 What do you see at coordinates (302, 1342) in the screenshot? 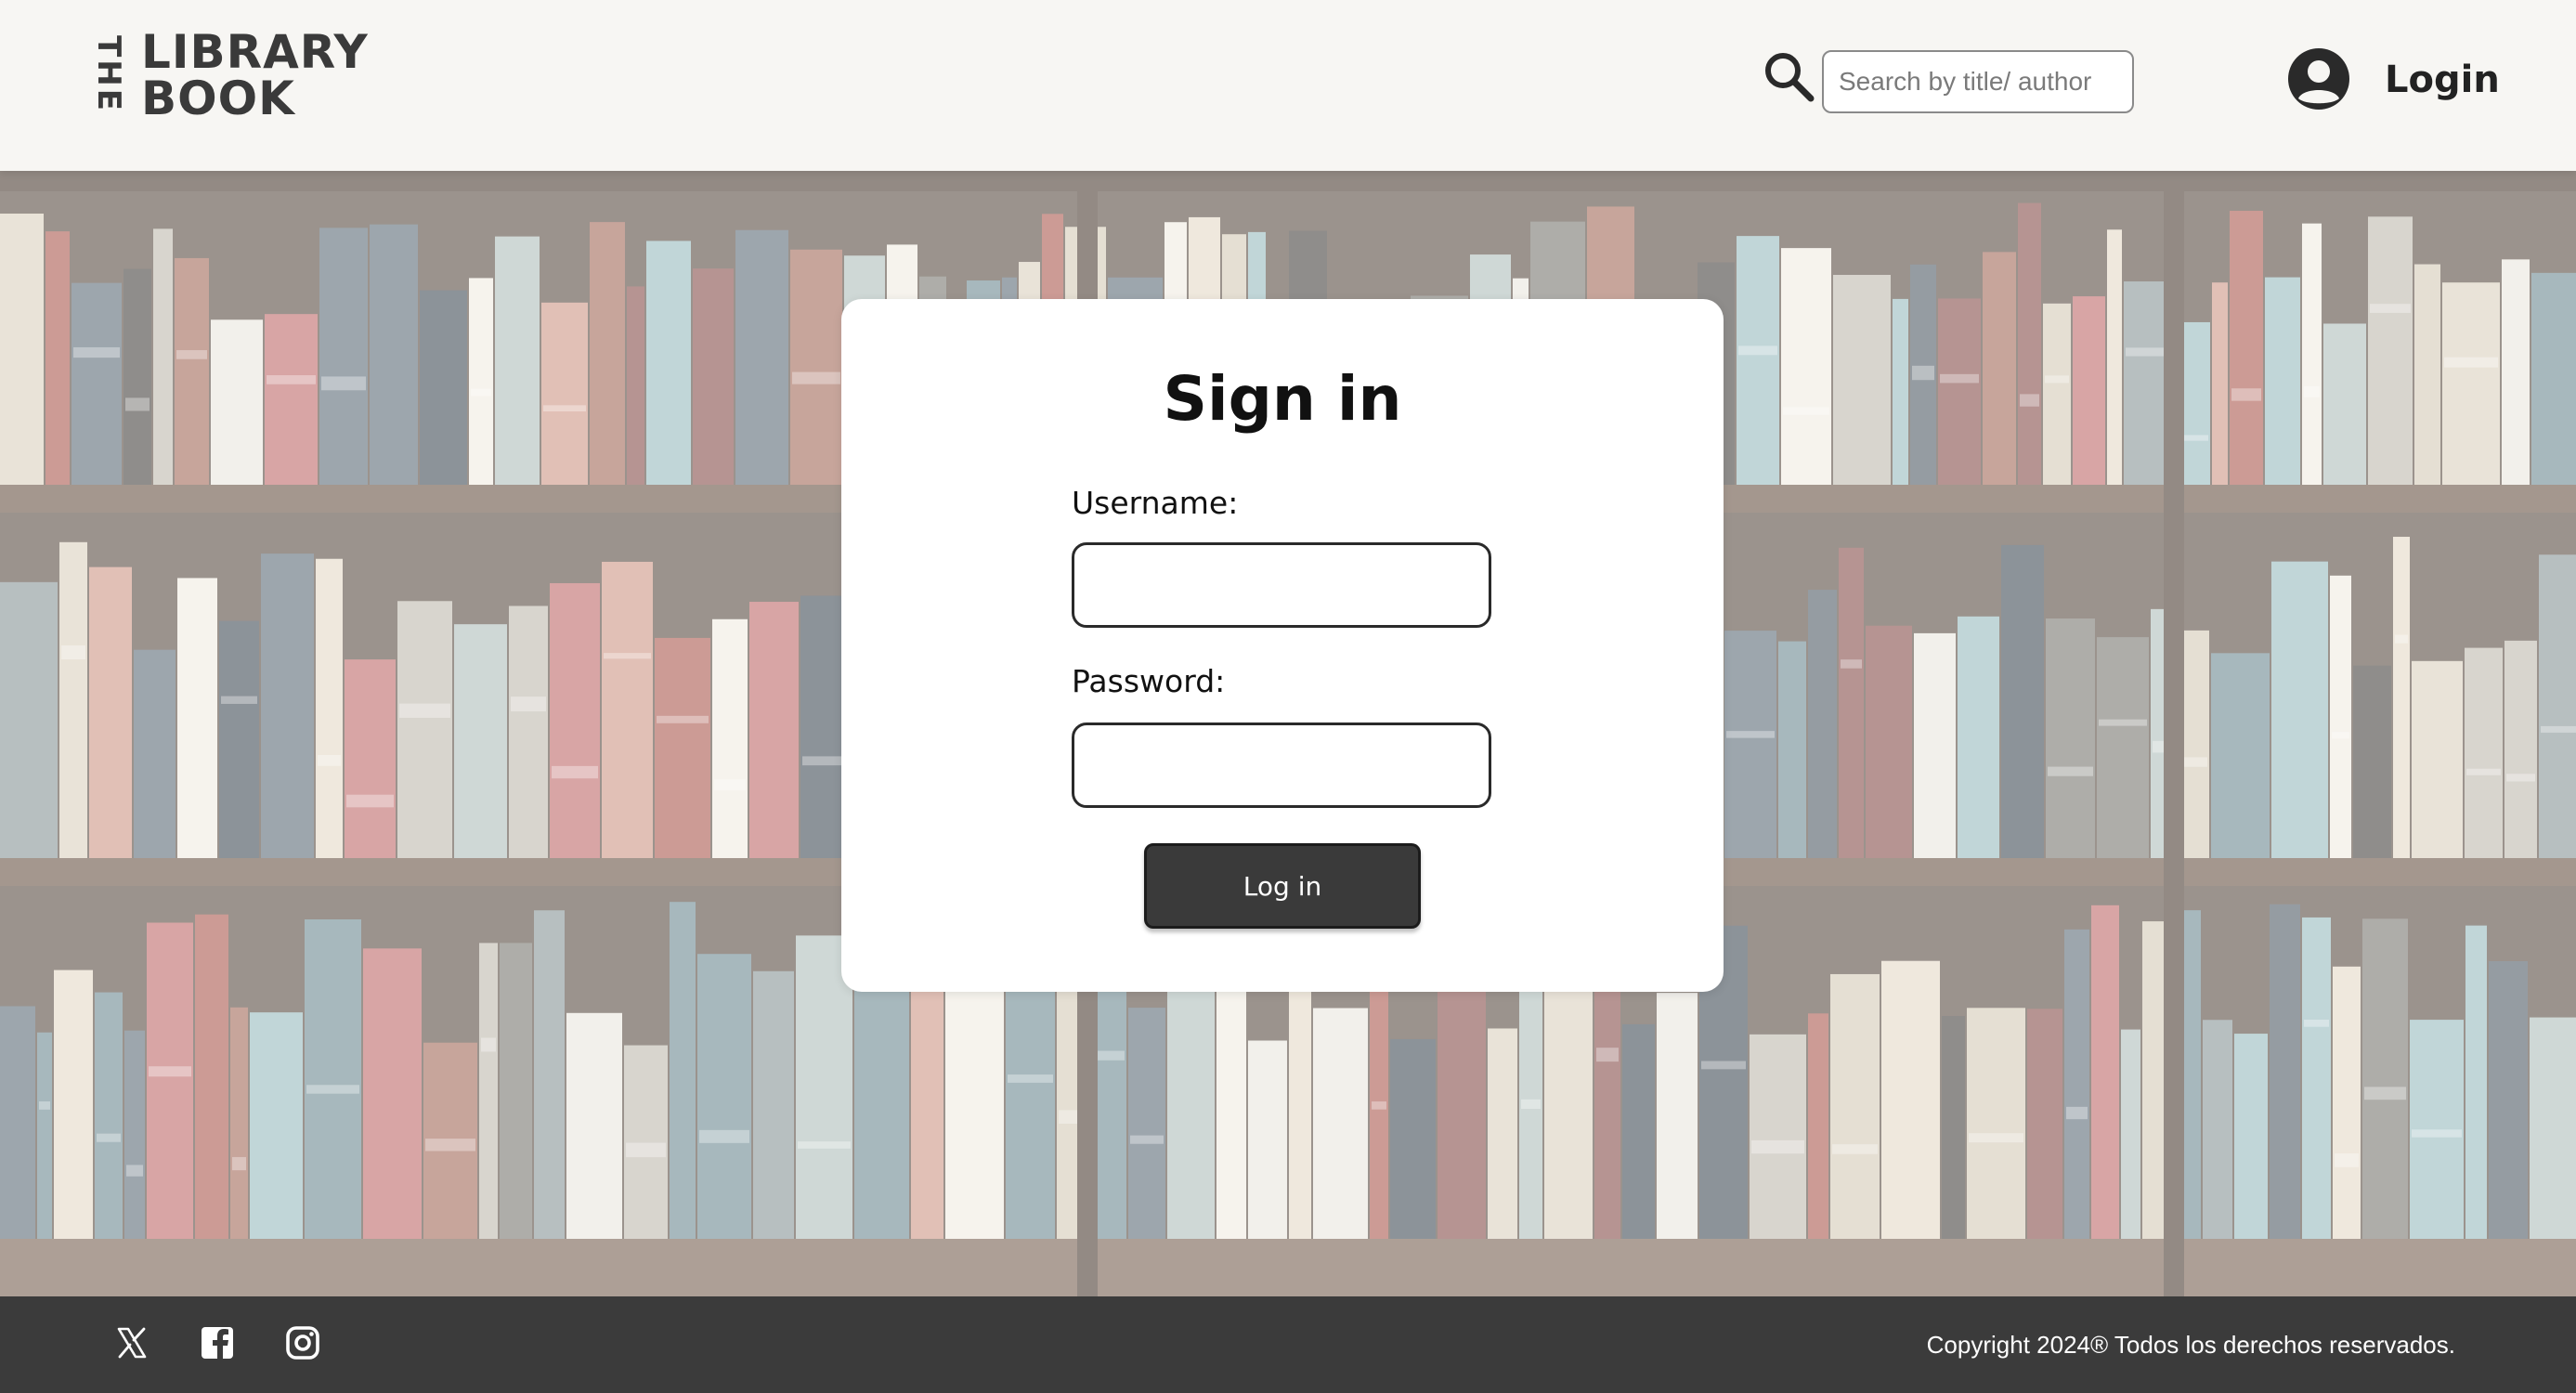
I see `instagram-icon` at bounding box center [302, 1342].